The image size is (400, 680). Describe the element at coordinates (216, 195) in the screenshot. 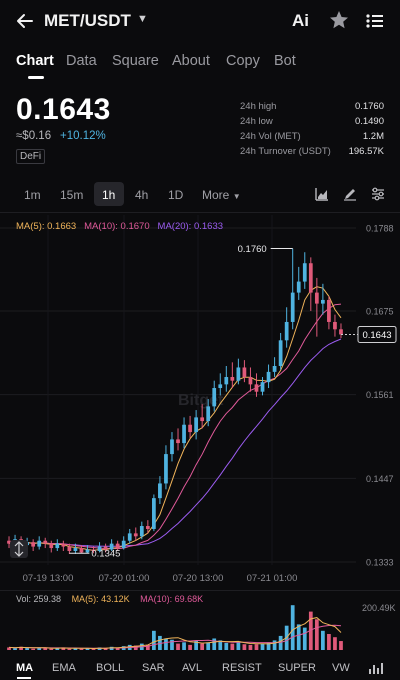

I see `interval-more-label: More` at that location.